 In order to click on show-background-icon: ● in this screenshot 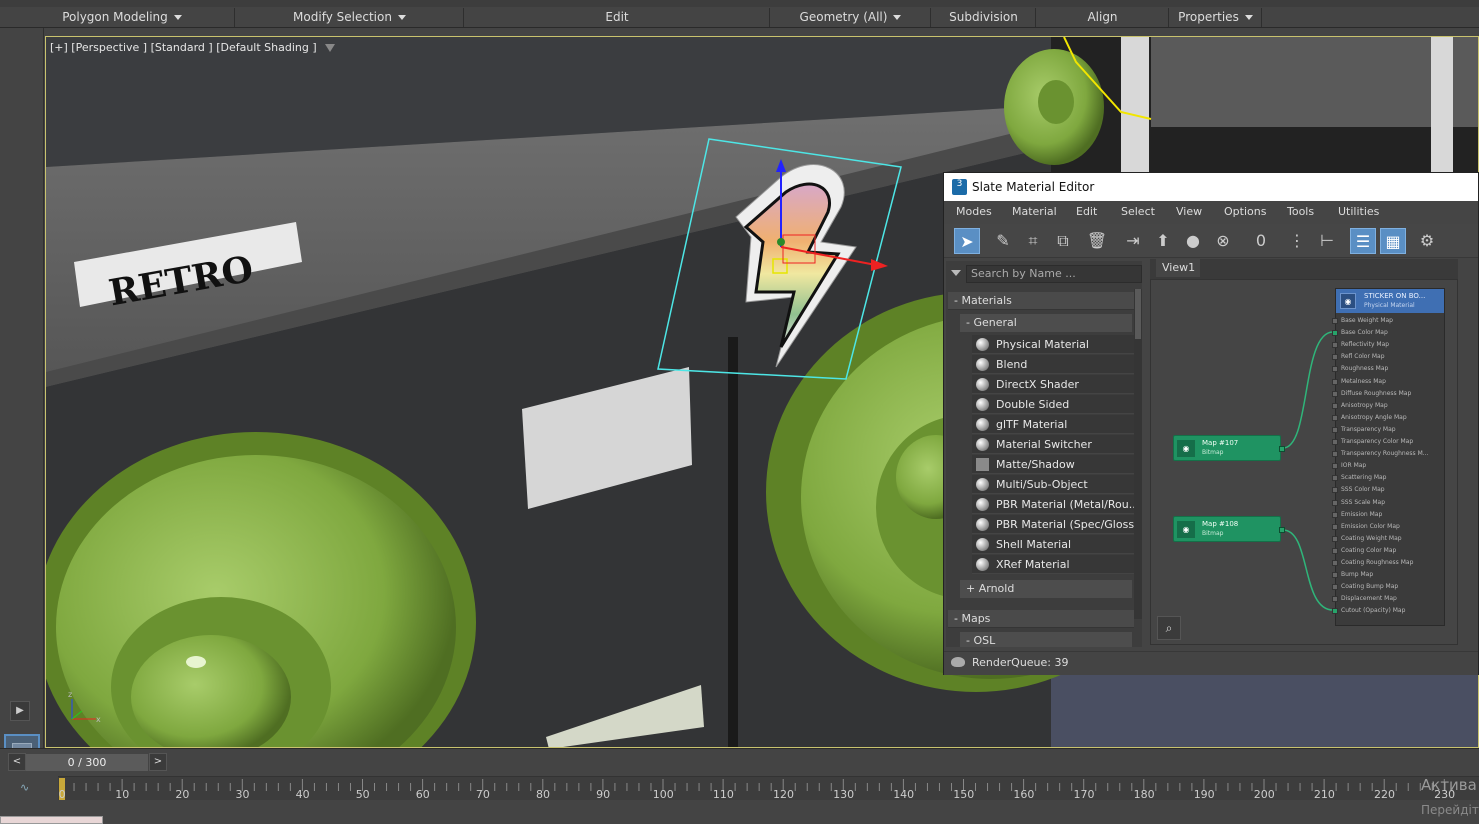, I will do `click(1193, 241)`.